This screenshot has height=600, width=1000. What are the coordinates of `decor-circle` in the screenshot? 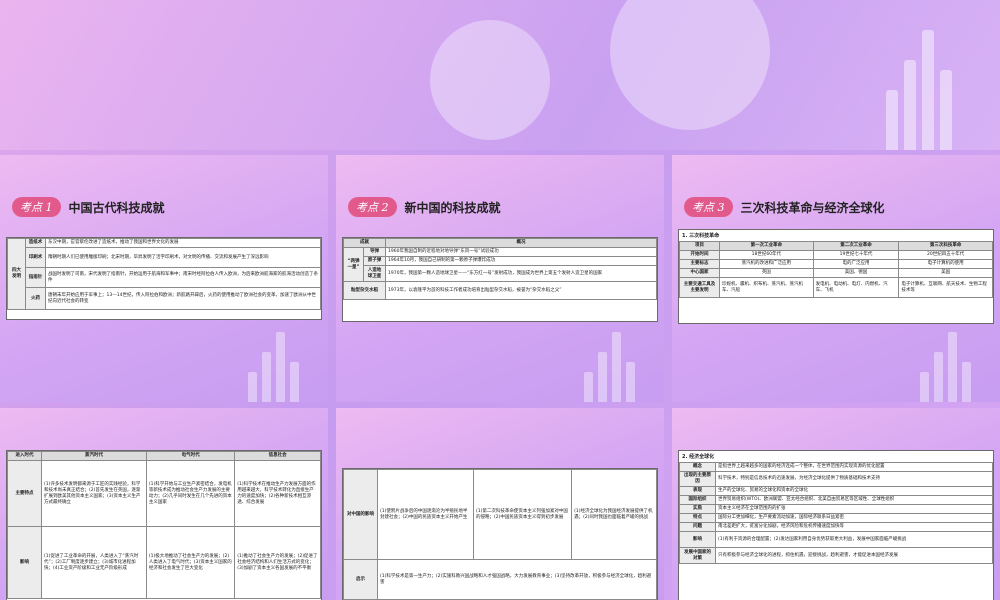 It's located at (490, 80).